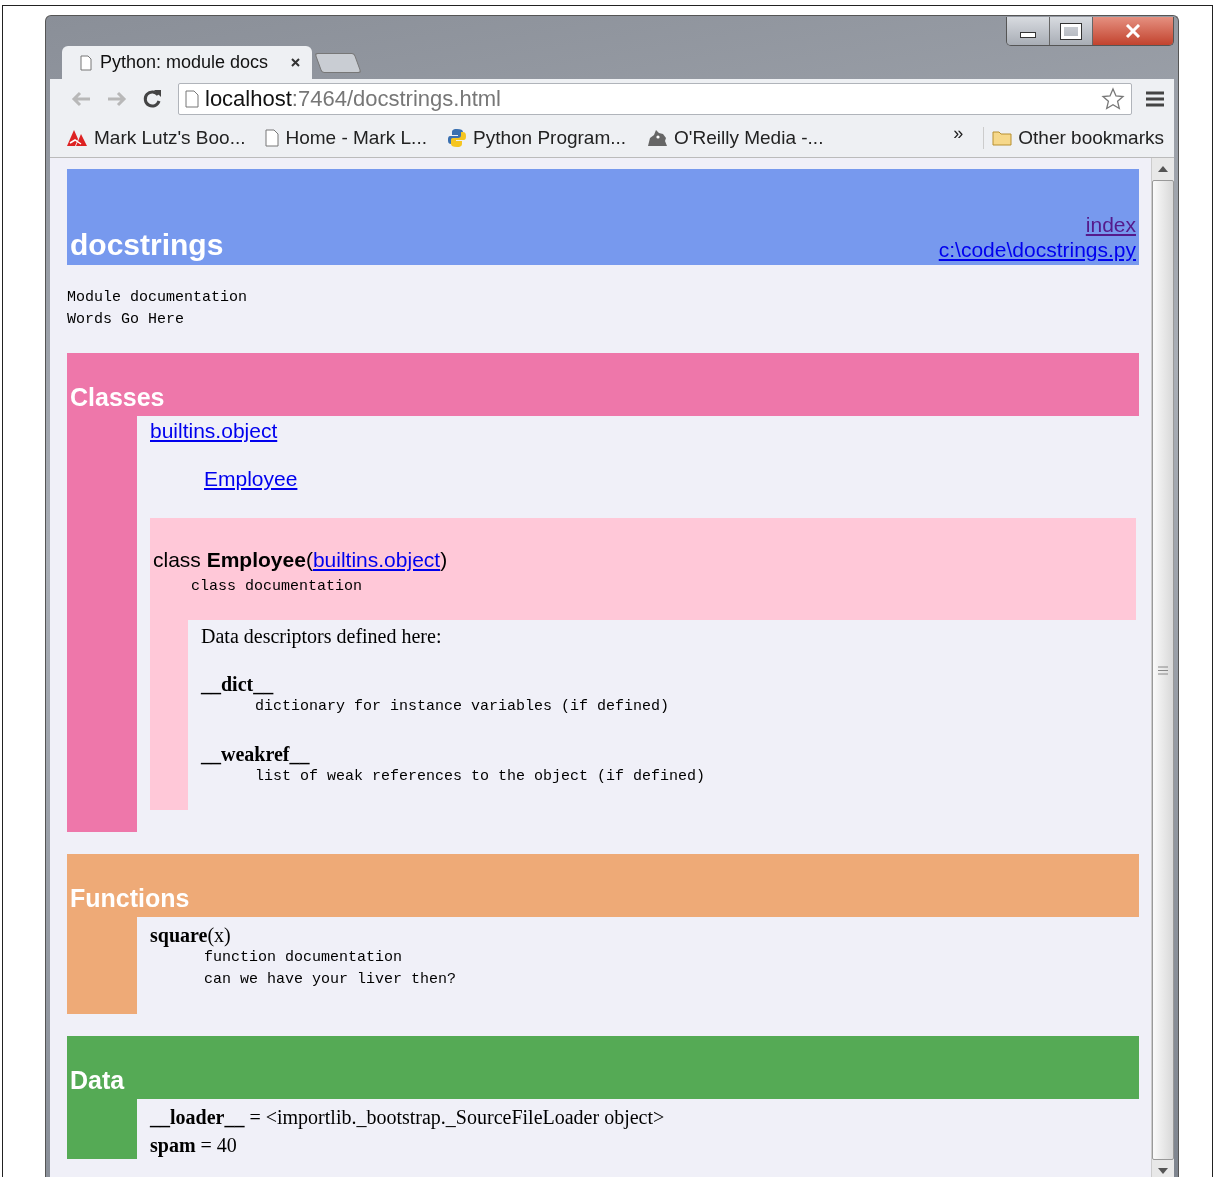 This screenshot has width=1215, height=1177. What do you see at coordinates (958, 133) in the screenshot?
I see `bookmarks-overflow-button: »` at bounding box center [958, 133].